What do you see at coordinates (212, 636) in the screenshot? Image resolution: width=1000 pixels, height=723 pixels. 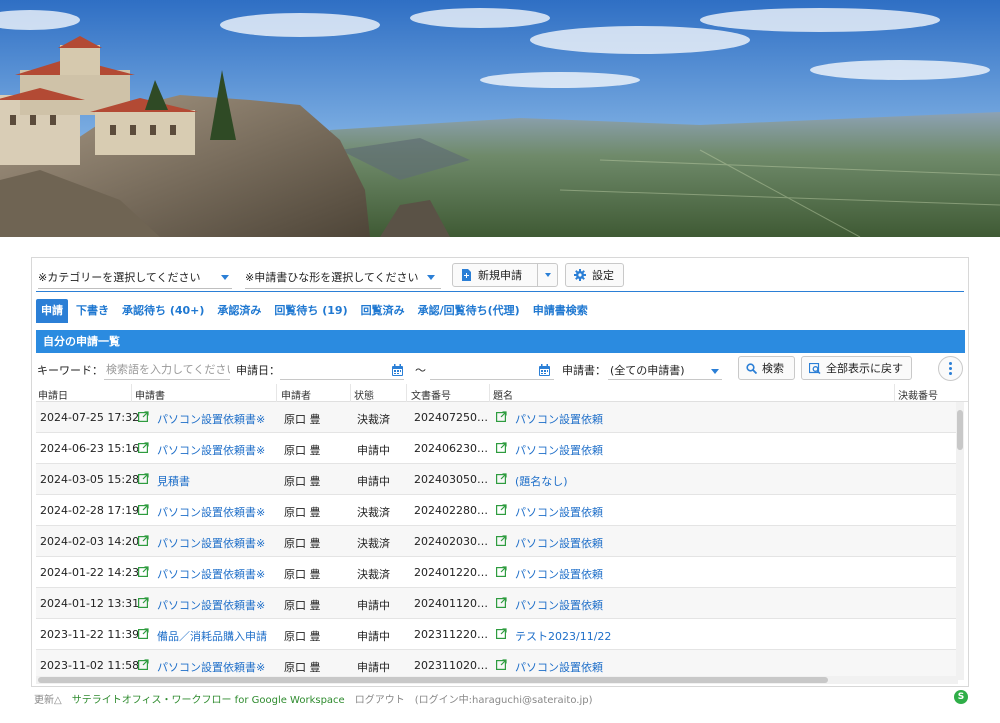 I see `form-name-link: 備品／消耗品購入申請` at bounding box center [212, 636].